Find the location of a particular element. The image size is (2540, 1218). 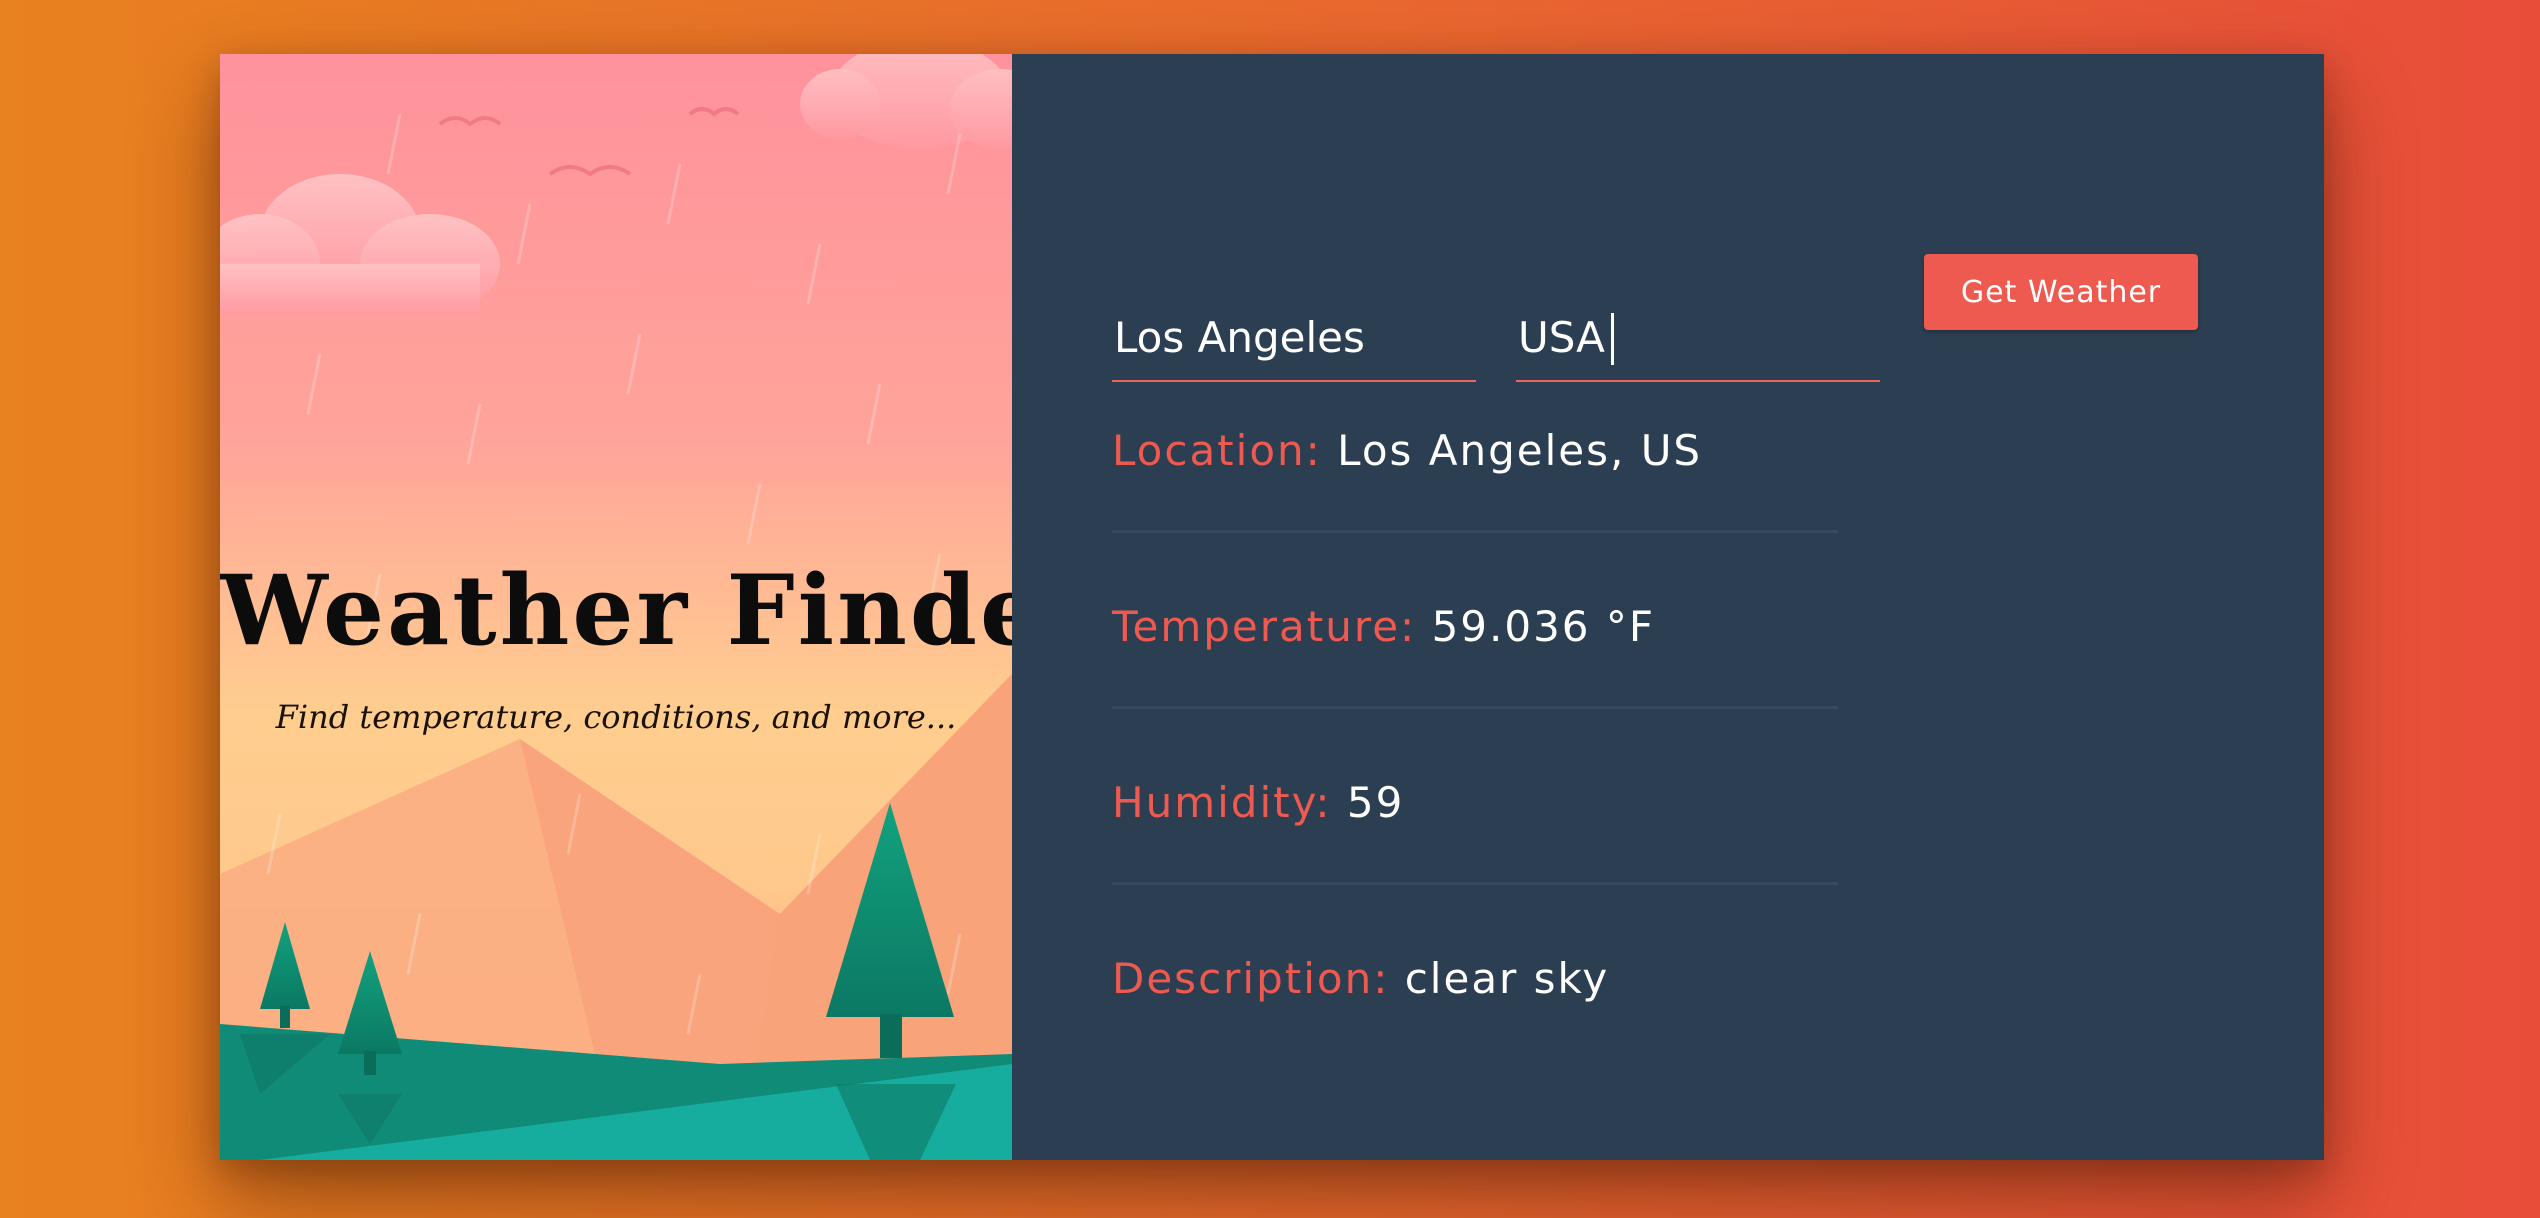

location-value: Los Angeles, US is located at coordinates (1520, 450).